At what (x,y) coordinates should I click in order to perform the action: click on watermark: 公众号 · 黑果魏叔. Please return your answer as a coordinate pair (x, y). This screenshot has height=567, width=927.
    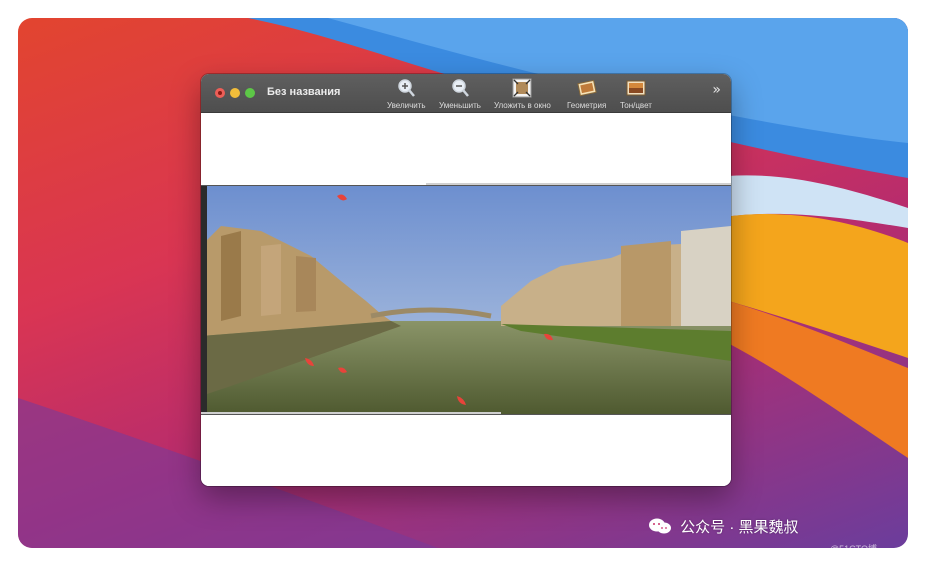
    Looking at the image, I should click on (723, 526).